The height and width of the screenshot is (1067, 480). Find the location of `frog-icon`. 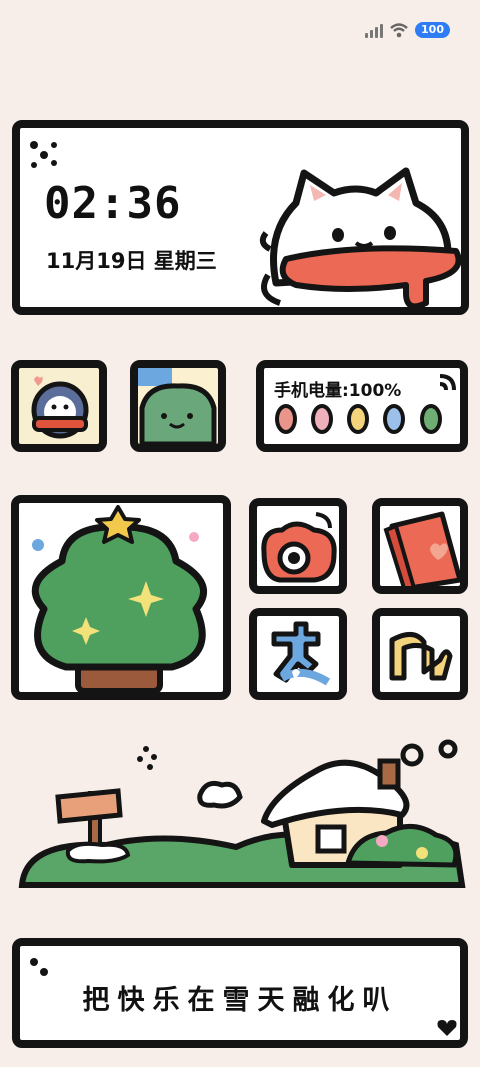

frog-icon is located at coordinates (177, 406).